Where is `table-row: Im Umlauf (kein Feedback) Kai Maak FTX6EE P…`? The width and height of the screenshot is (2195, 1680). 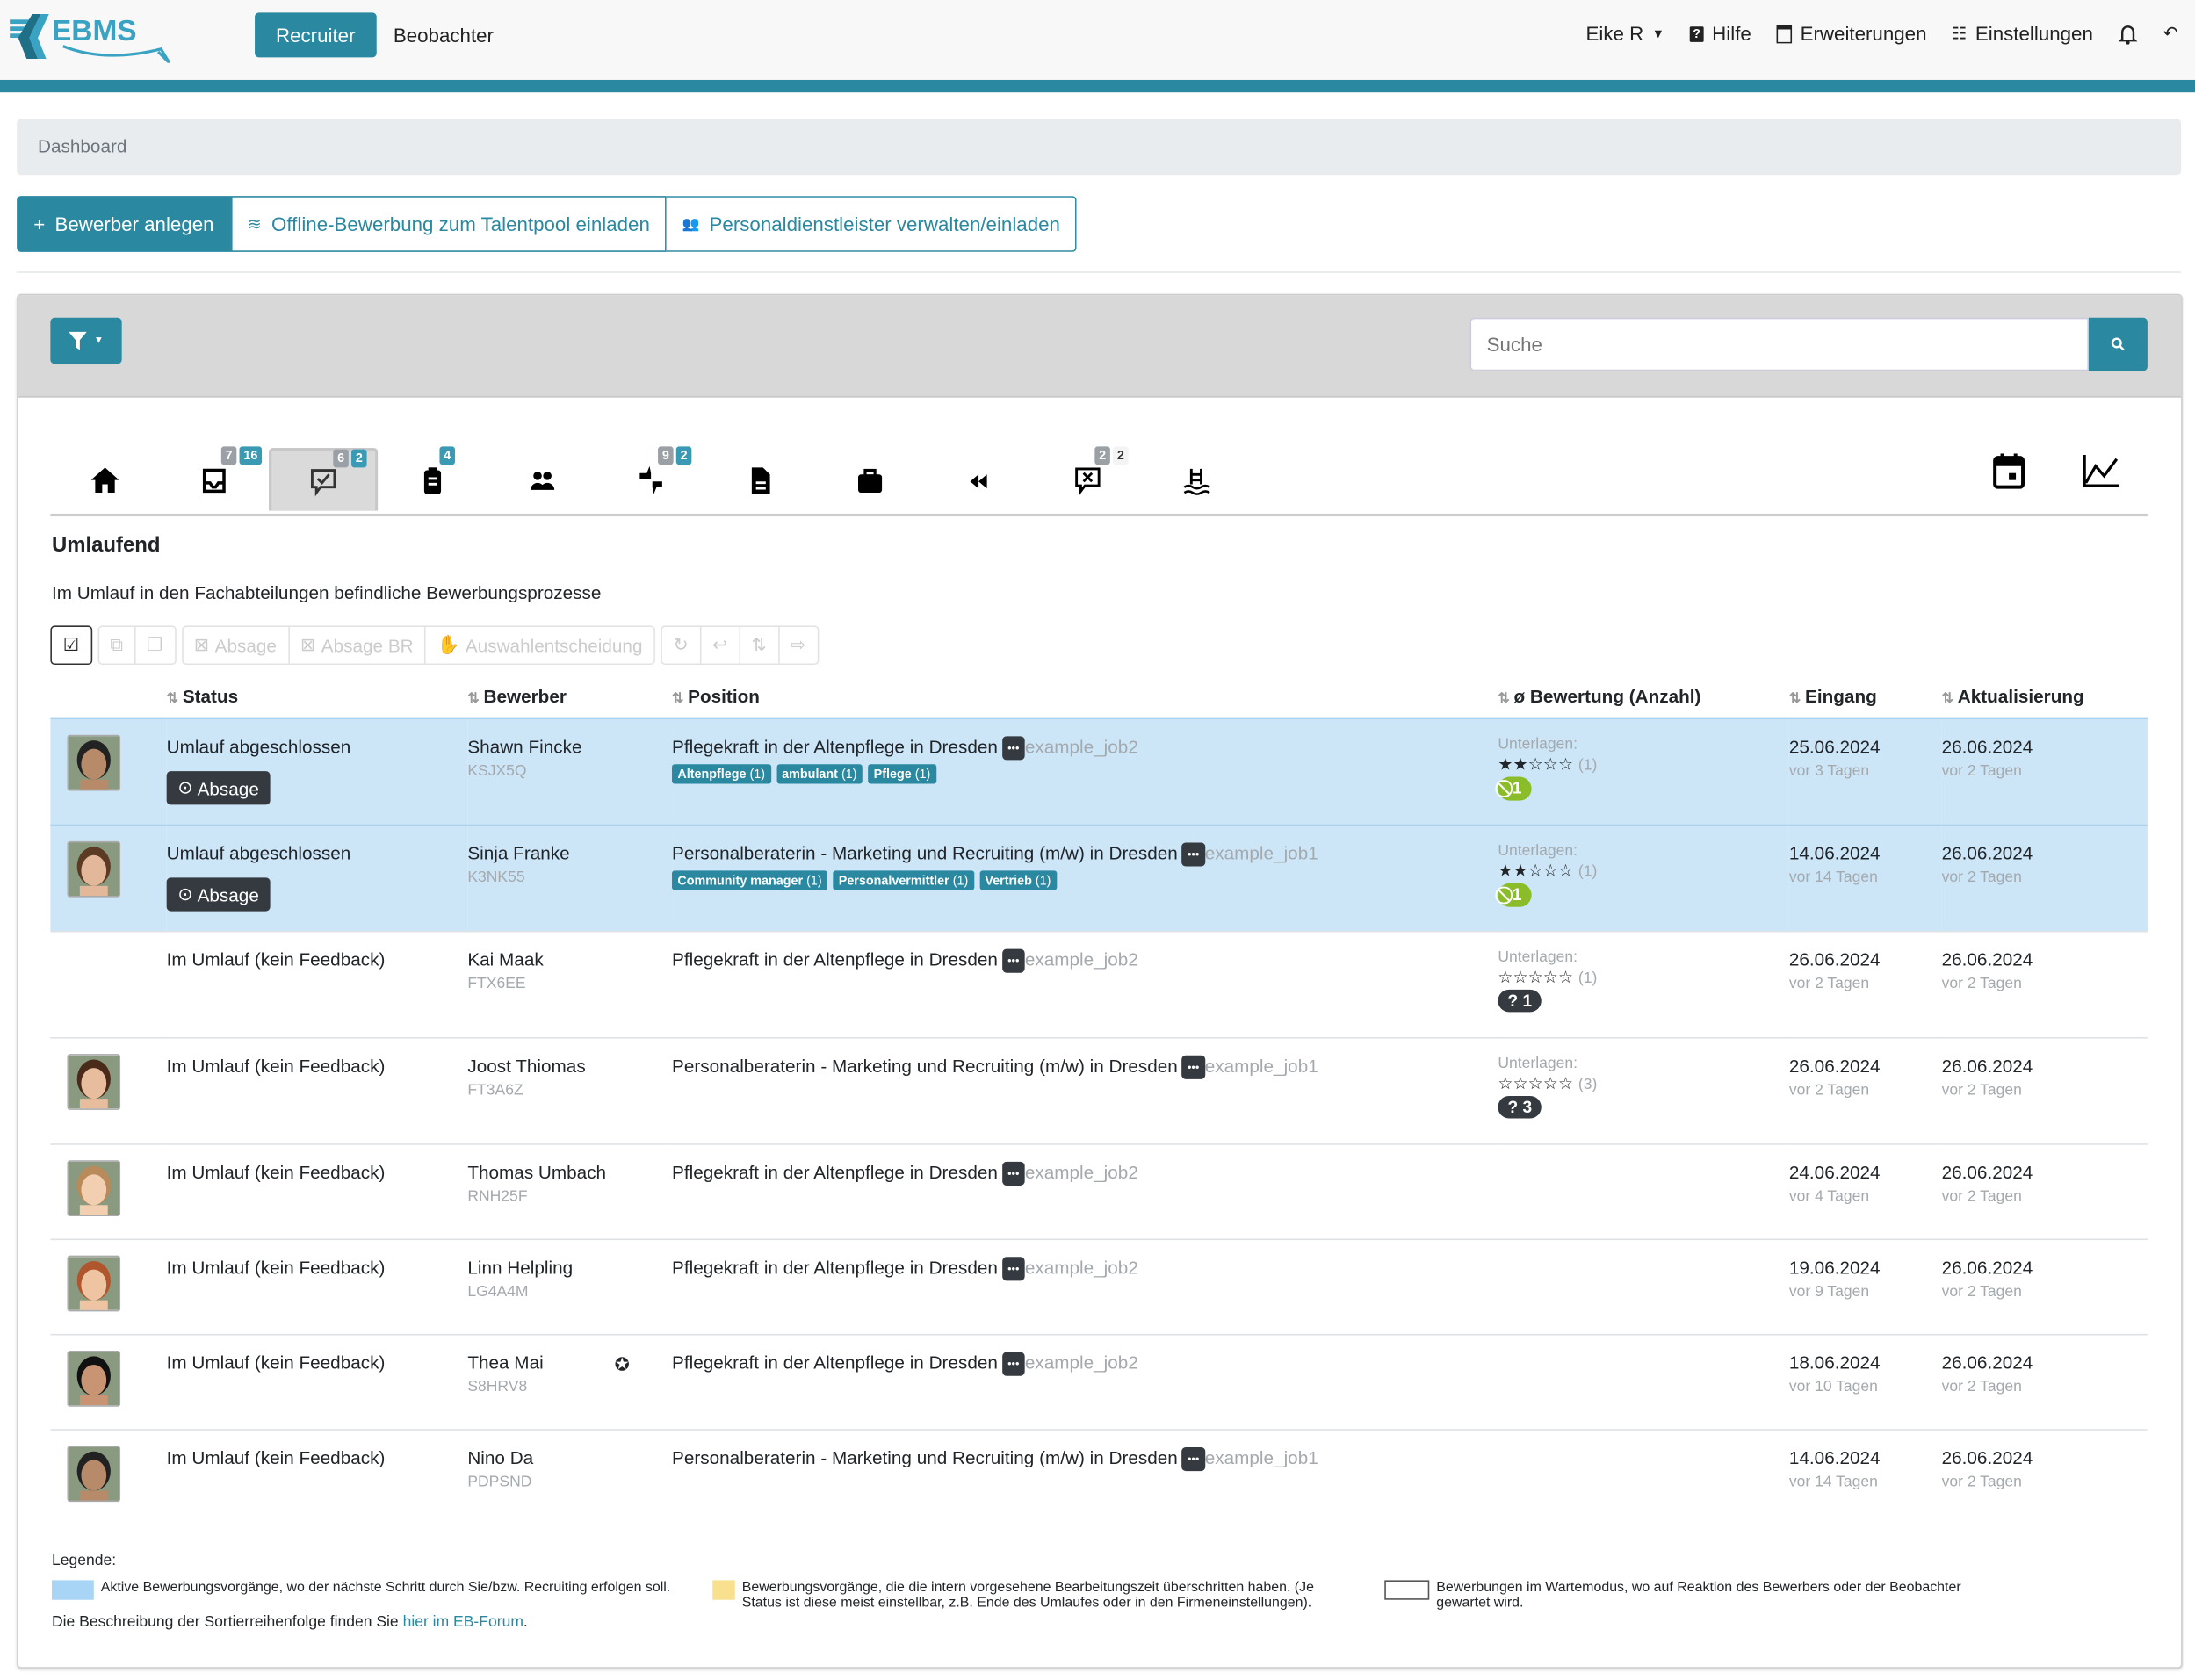
table-row: Im Umlauf (kein Feedback) Kai Maak FTX6EE P… is located at coordinates (1099, 984).